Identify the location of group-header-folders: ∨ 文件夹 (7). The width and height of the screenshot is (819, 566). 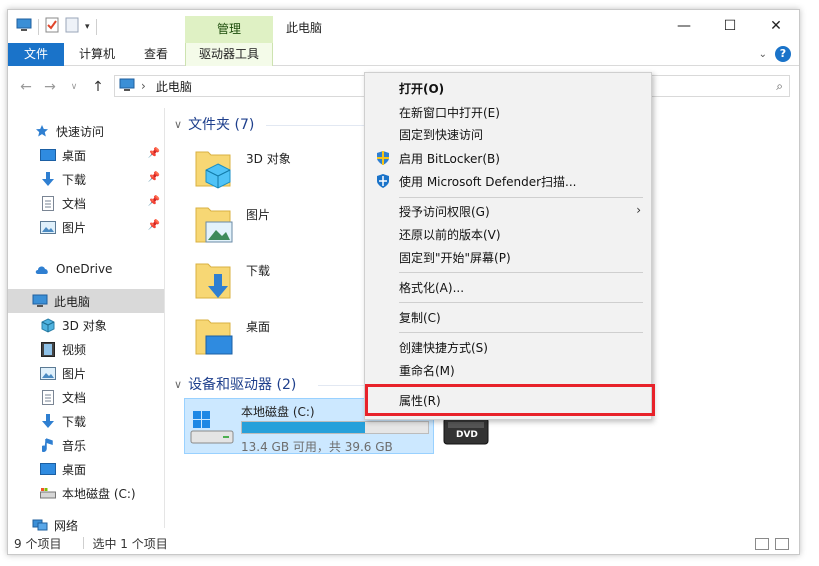
(214, 124).